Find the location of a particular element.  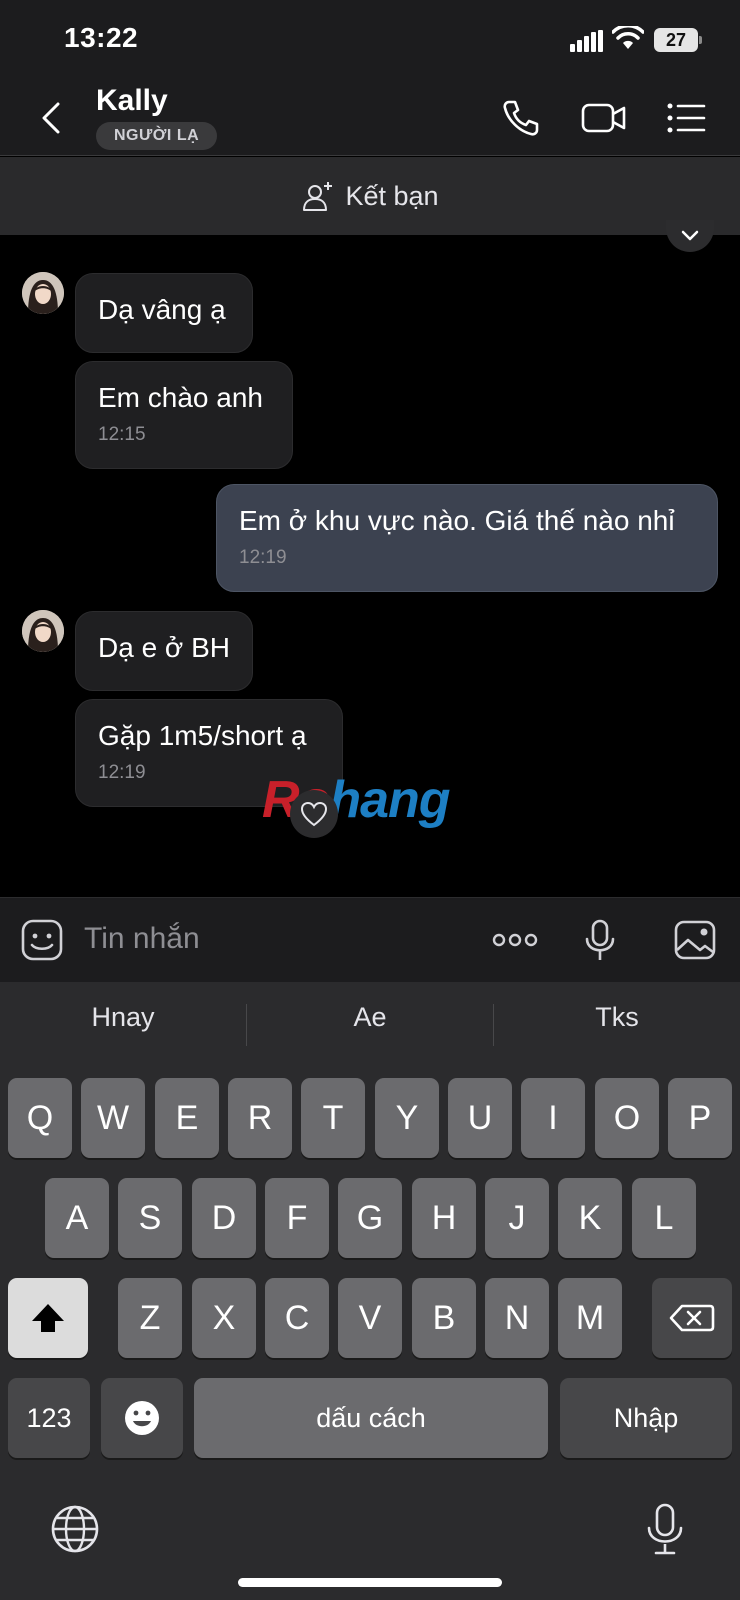

message-text: Dạ e ở BH is located at coordinates (164, 647).